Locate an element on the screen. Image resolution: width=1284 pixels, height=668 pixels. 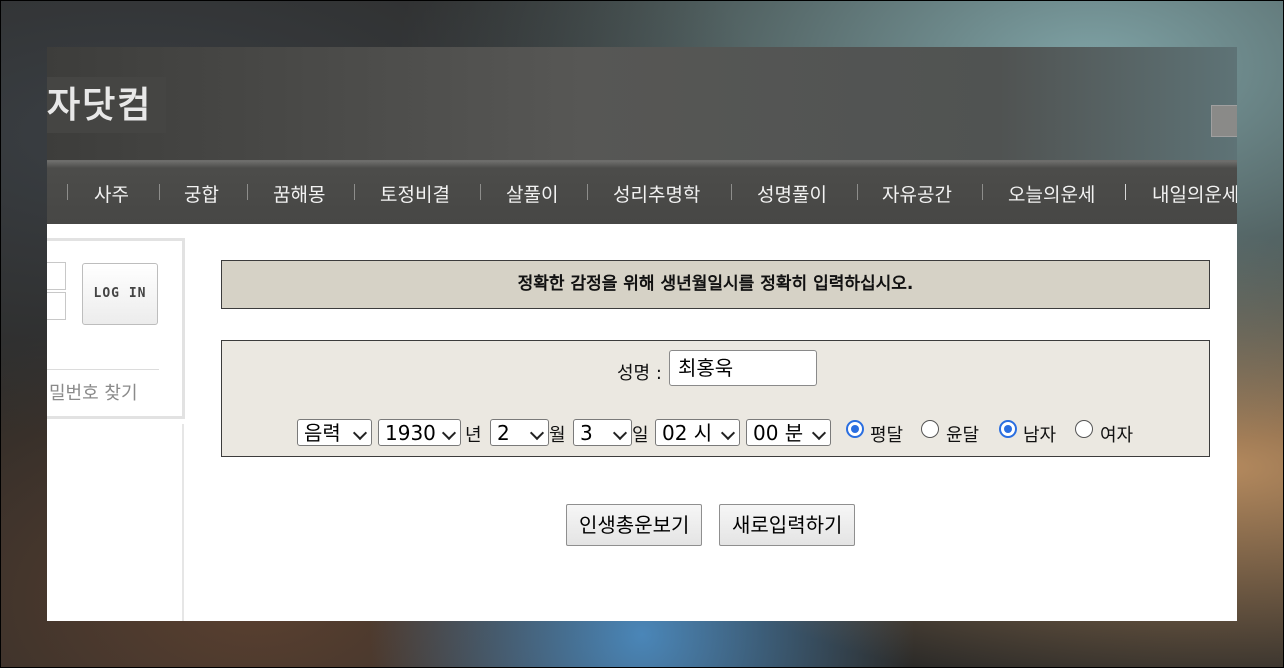
minute-value: 00 분 is located at coordinates (778, 433).